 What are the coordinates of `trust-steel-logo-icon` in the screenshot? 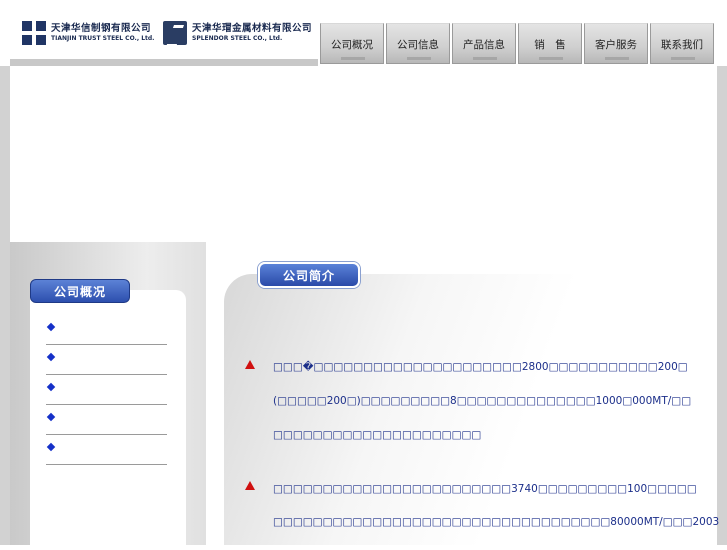 It's located at (34, 33).